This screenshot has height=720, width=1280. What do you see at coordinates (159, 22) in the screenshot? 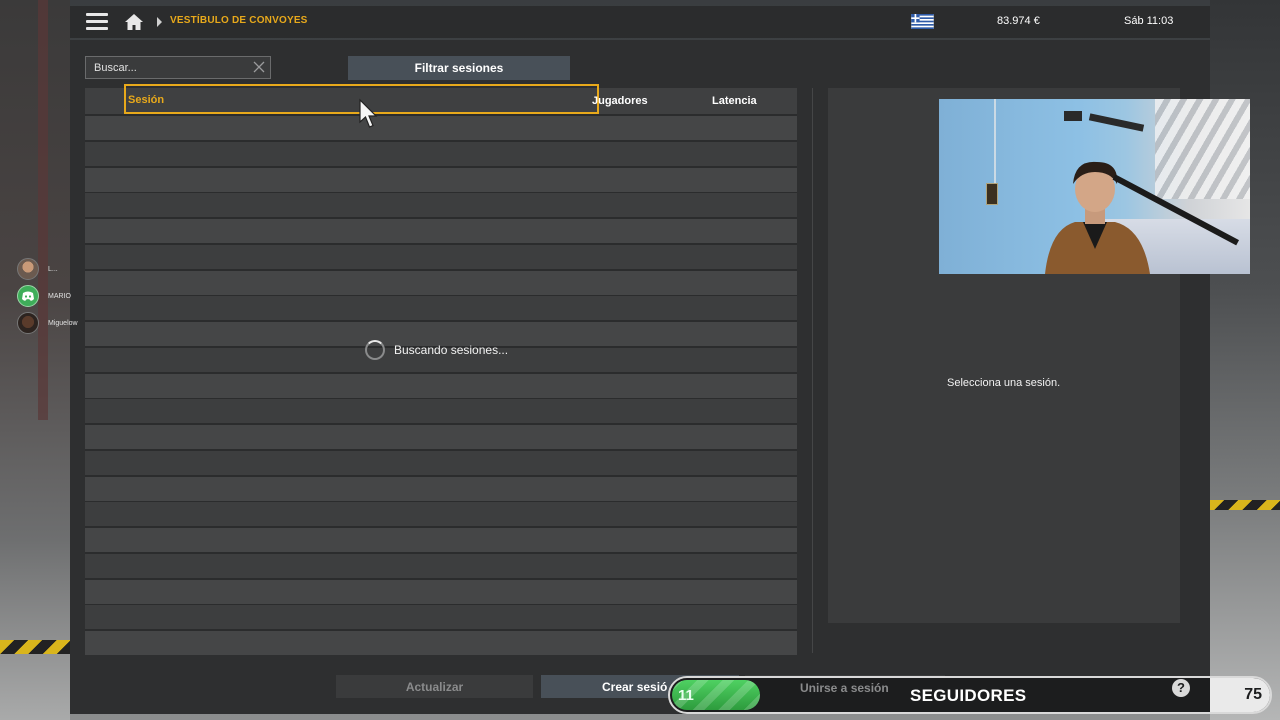
I see `breadcrumb-chevron-icon` at bounding box center [159, 22].